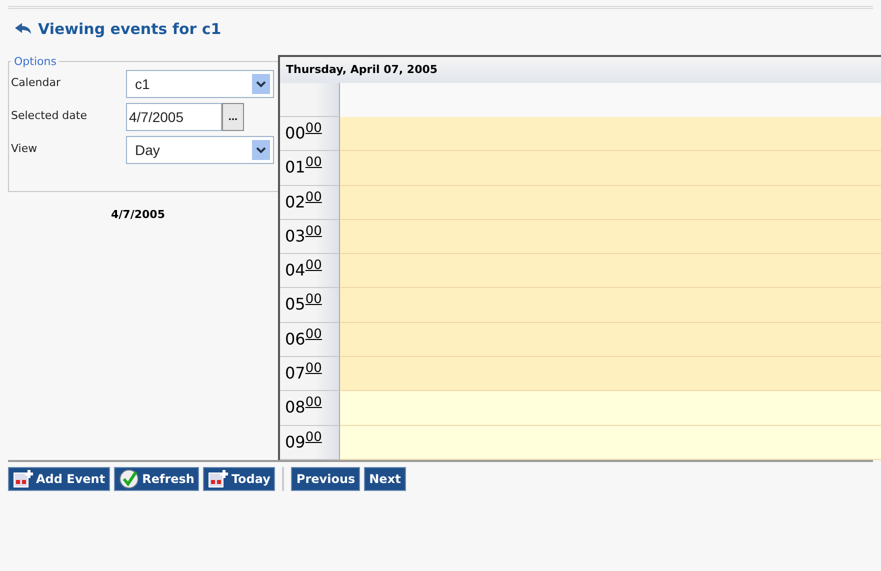  What do you see at coordinates (35, 61) in the screenshot?
I see `options-legend: Options` at bounding box center [35, 61].